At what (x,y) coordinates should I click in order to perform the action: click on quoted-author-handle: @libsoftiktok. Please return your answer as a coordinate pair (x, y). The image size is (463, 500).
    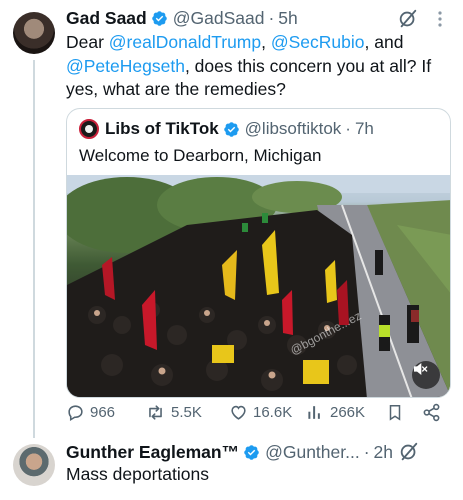
    Looking at the image, I should click on (293, 128).